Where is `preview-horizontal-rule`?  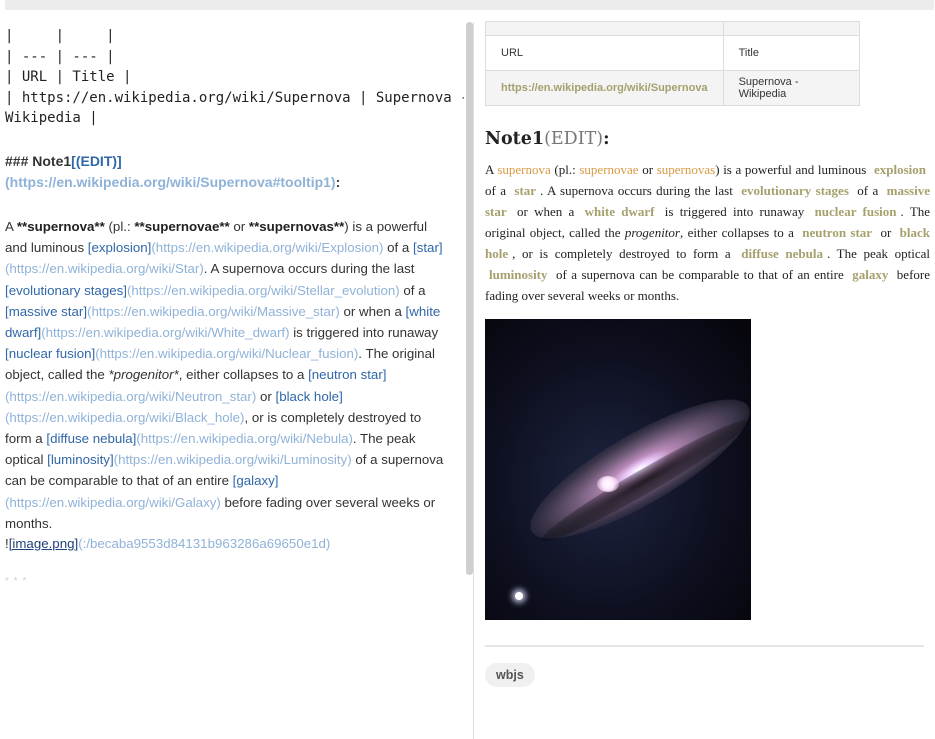
preview-horizontal-rule is located at coordinates (704, 646).